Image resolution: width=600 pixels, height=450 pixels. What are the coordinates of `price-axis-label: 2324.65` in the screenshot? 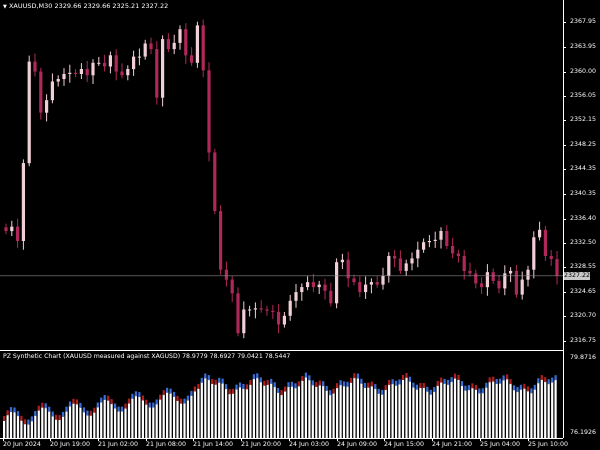 It's located at (583, 291).